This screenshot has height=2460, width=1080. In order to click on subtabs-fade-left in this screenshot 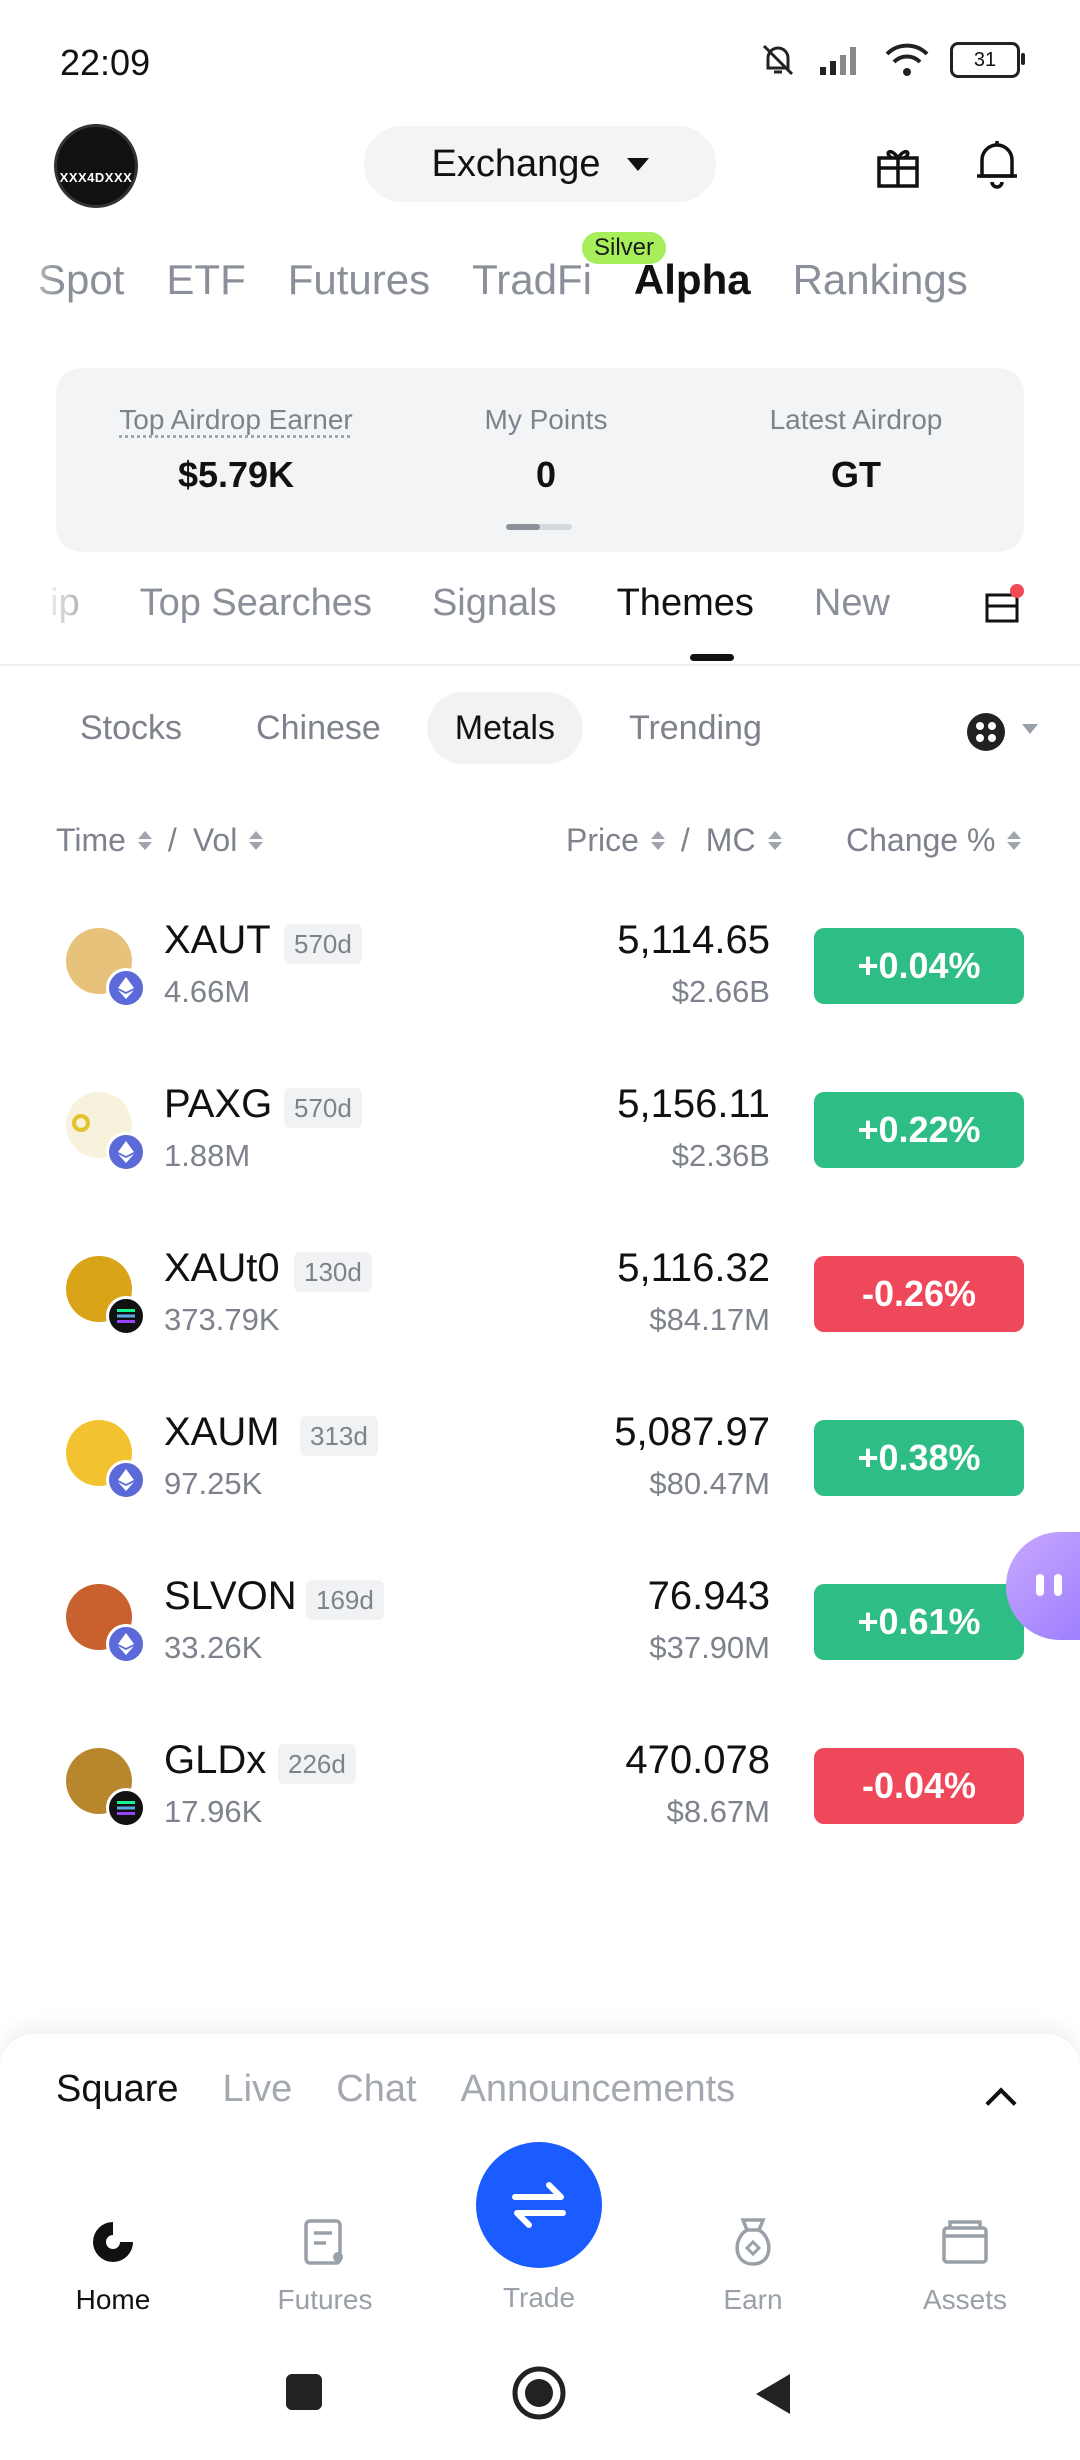, I will do `click(70, 609)`.